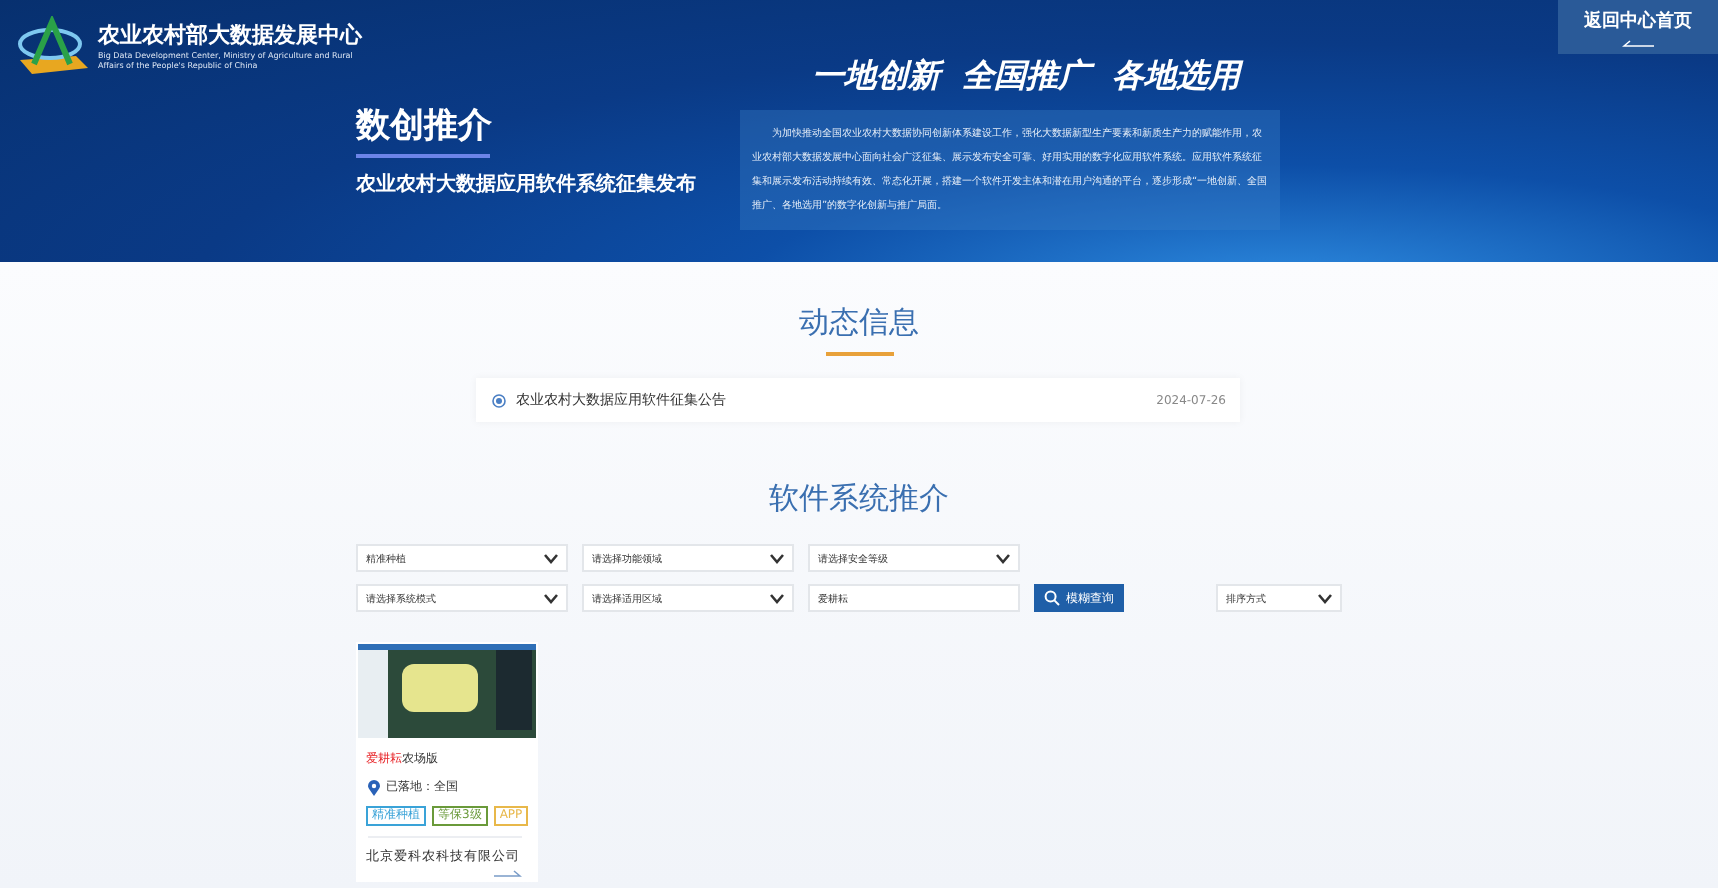 The image size is (1718, 888). I want to click on bullet-icon, so click(499, 400).